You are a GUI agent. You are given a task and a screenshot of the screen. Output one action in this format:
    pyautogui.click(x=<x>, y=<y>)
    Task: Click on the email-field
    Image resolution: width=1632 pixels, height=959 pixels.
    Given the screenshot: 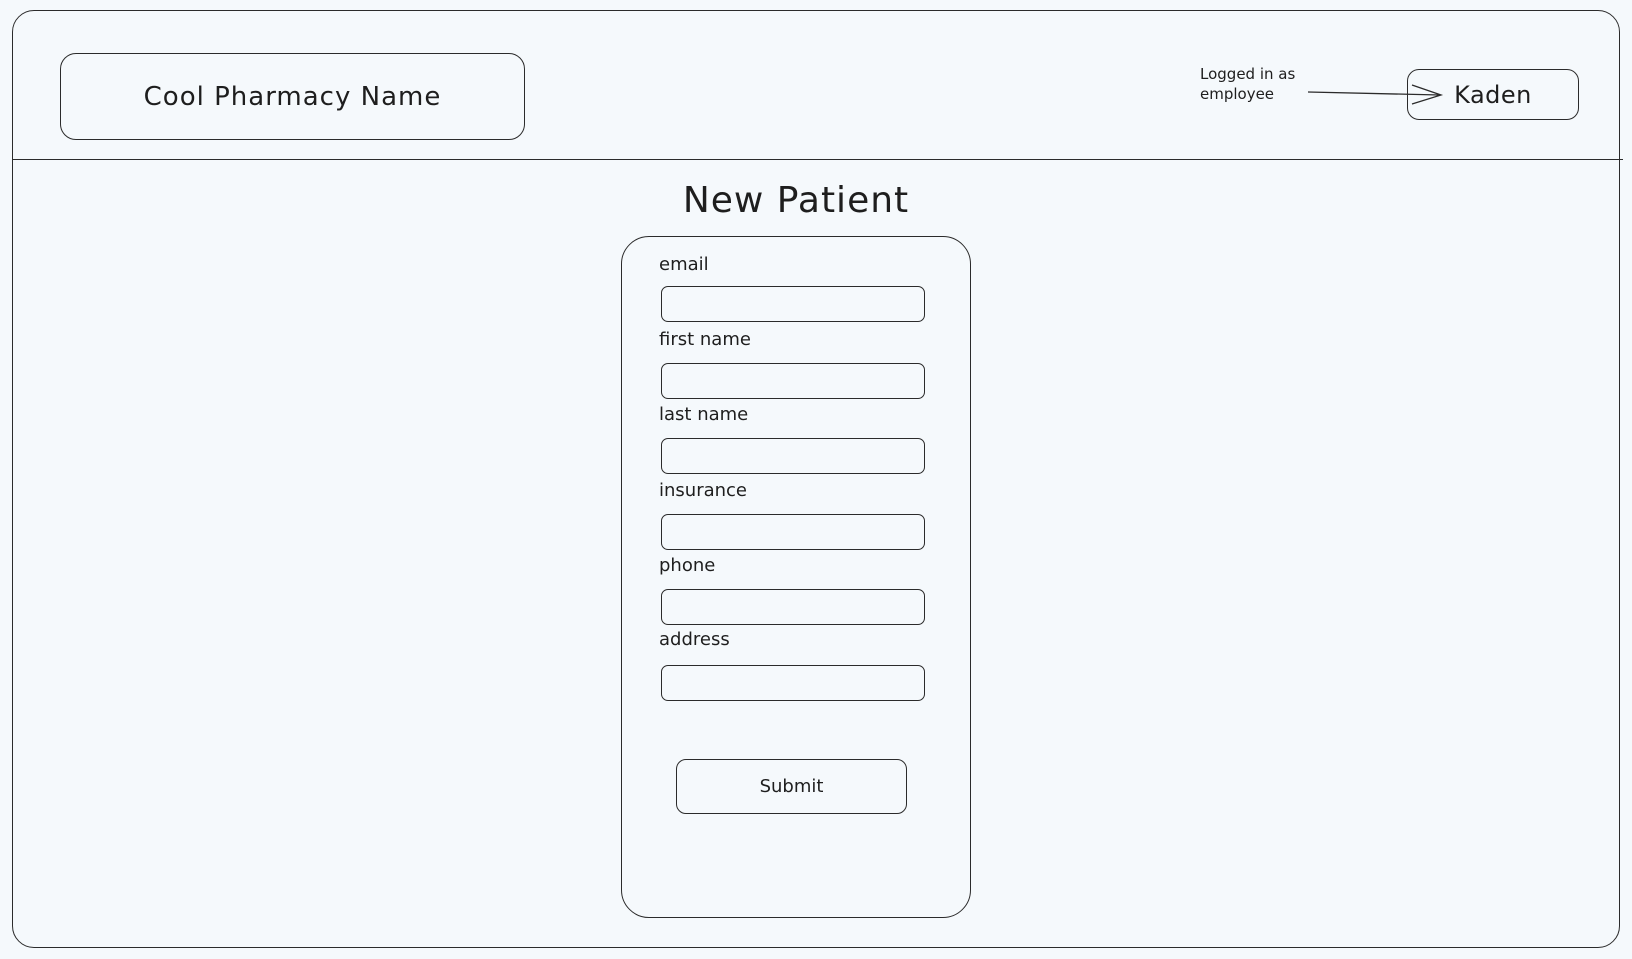 What is the action you would take?
    pyautogui.click(x=793, y=304)
    